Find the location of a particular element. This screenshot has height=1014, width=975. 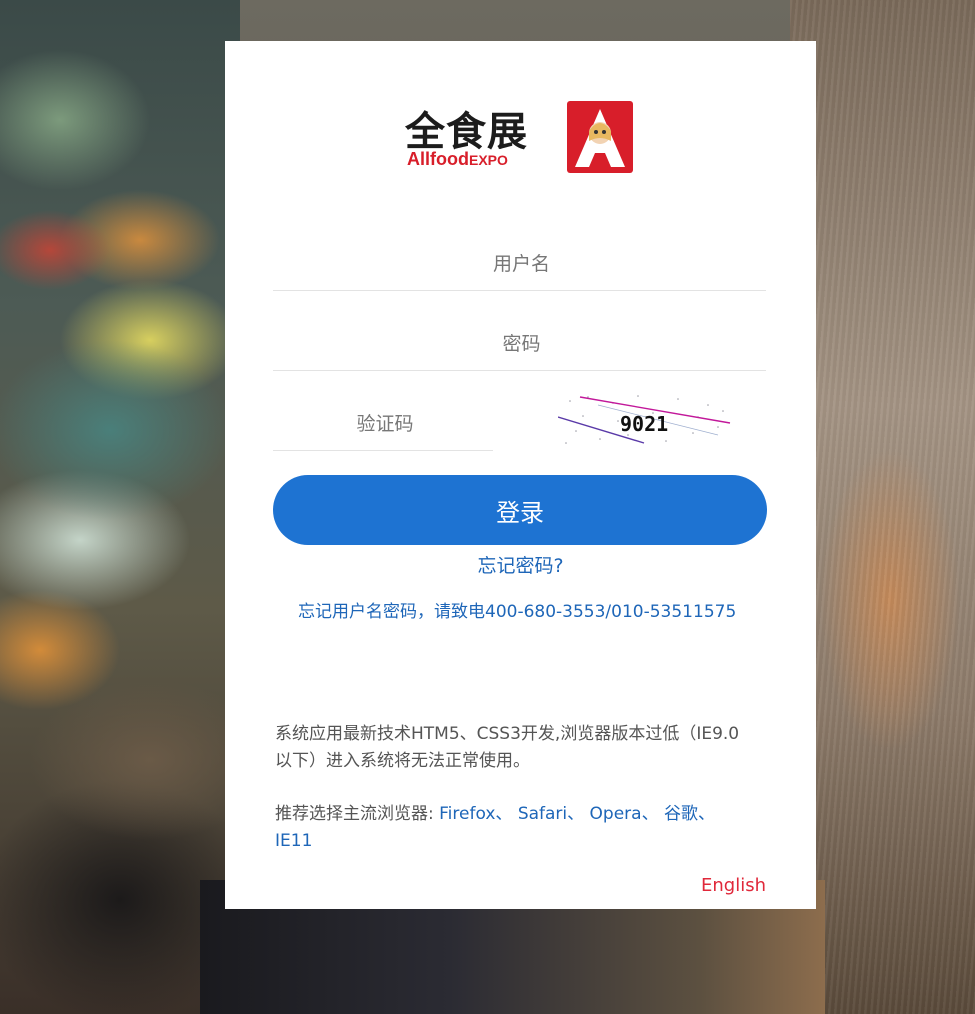

password-input is located at coordinates (521, 344).